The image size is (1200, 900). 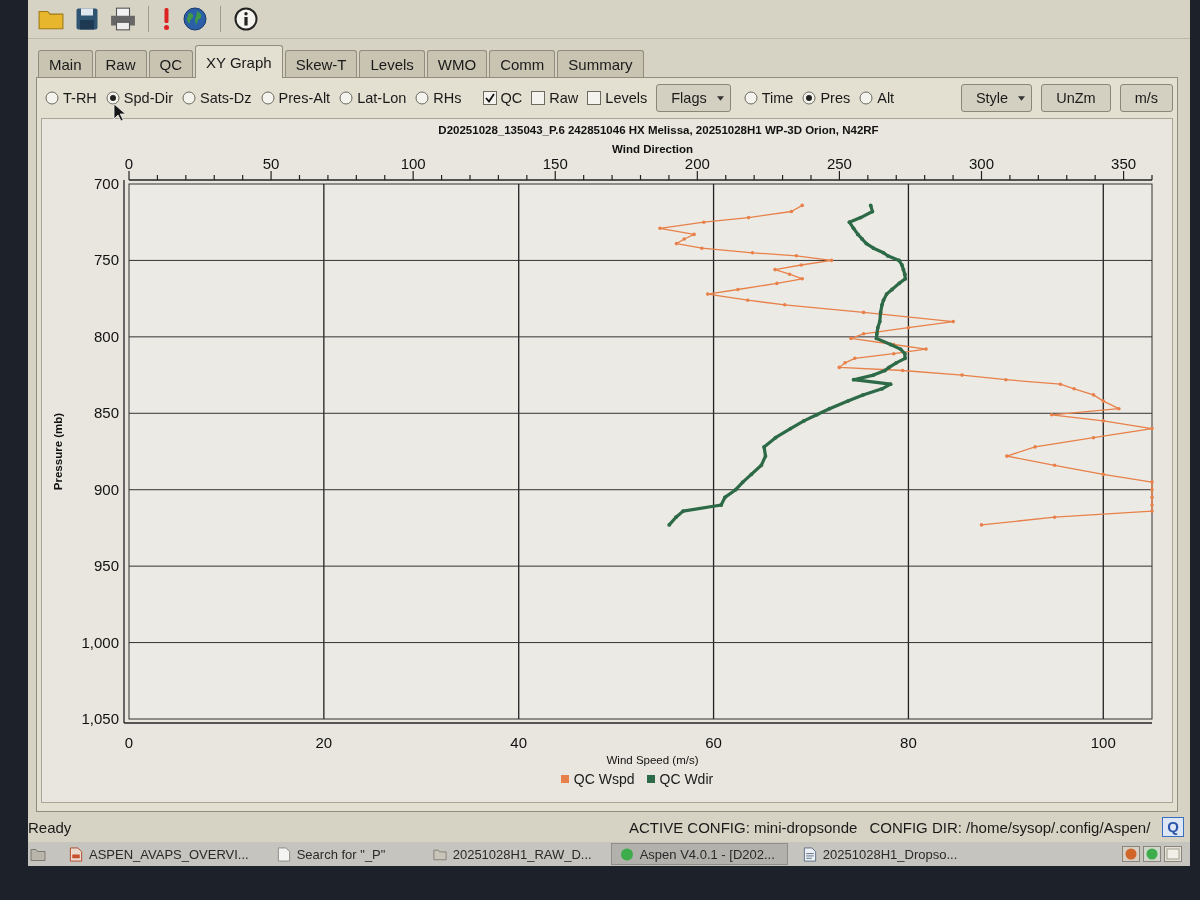 I want to click on ball-icon, so click(x=1131, y=854).